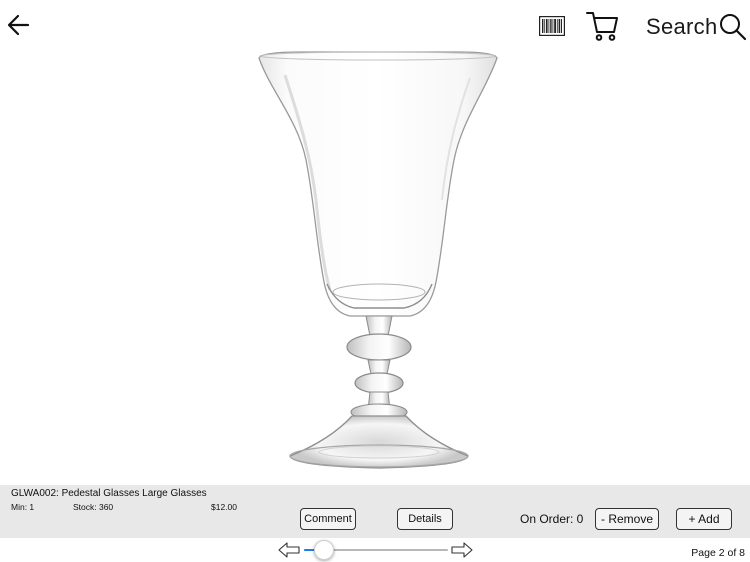 This screenshot has height=562, width=750. What do you see at coordinates (425, 519) in the screenshot?
I see `details-button: Details` at bounding box center [425, 519].